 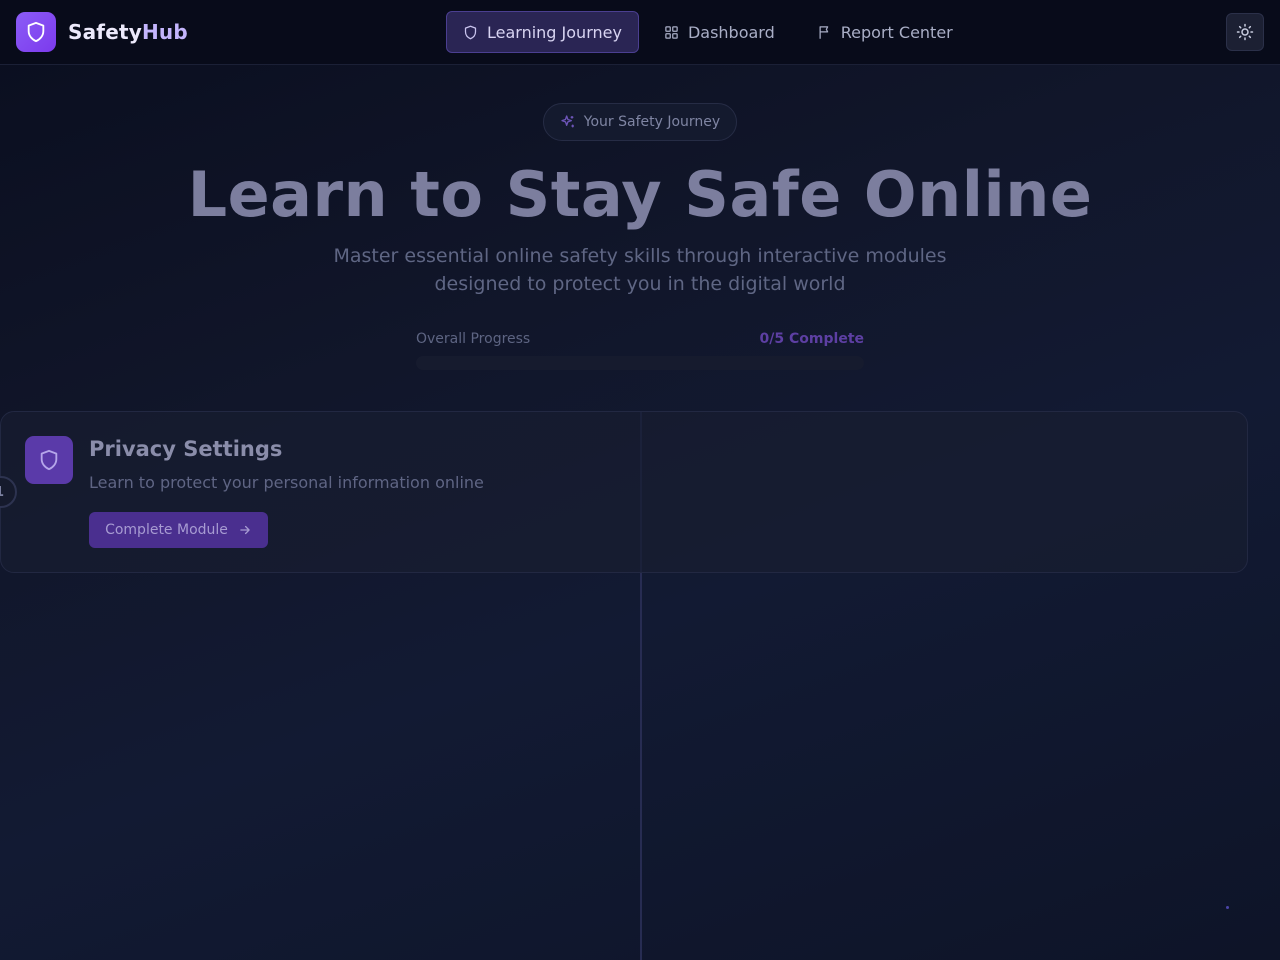 I want to click on nav-label: Learning Journey, so click(x=554, y=32).